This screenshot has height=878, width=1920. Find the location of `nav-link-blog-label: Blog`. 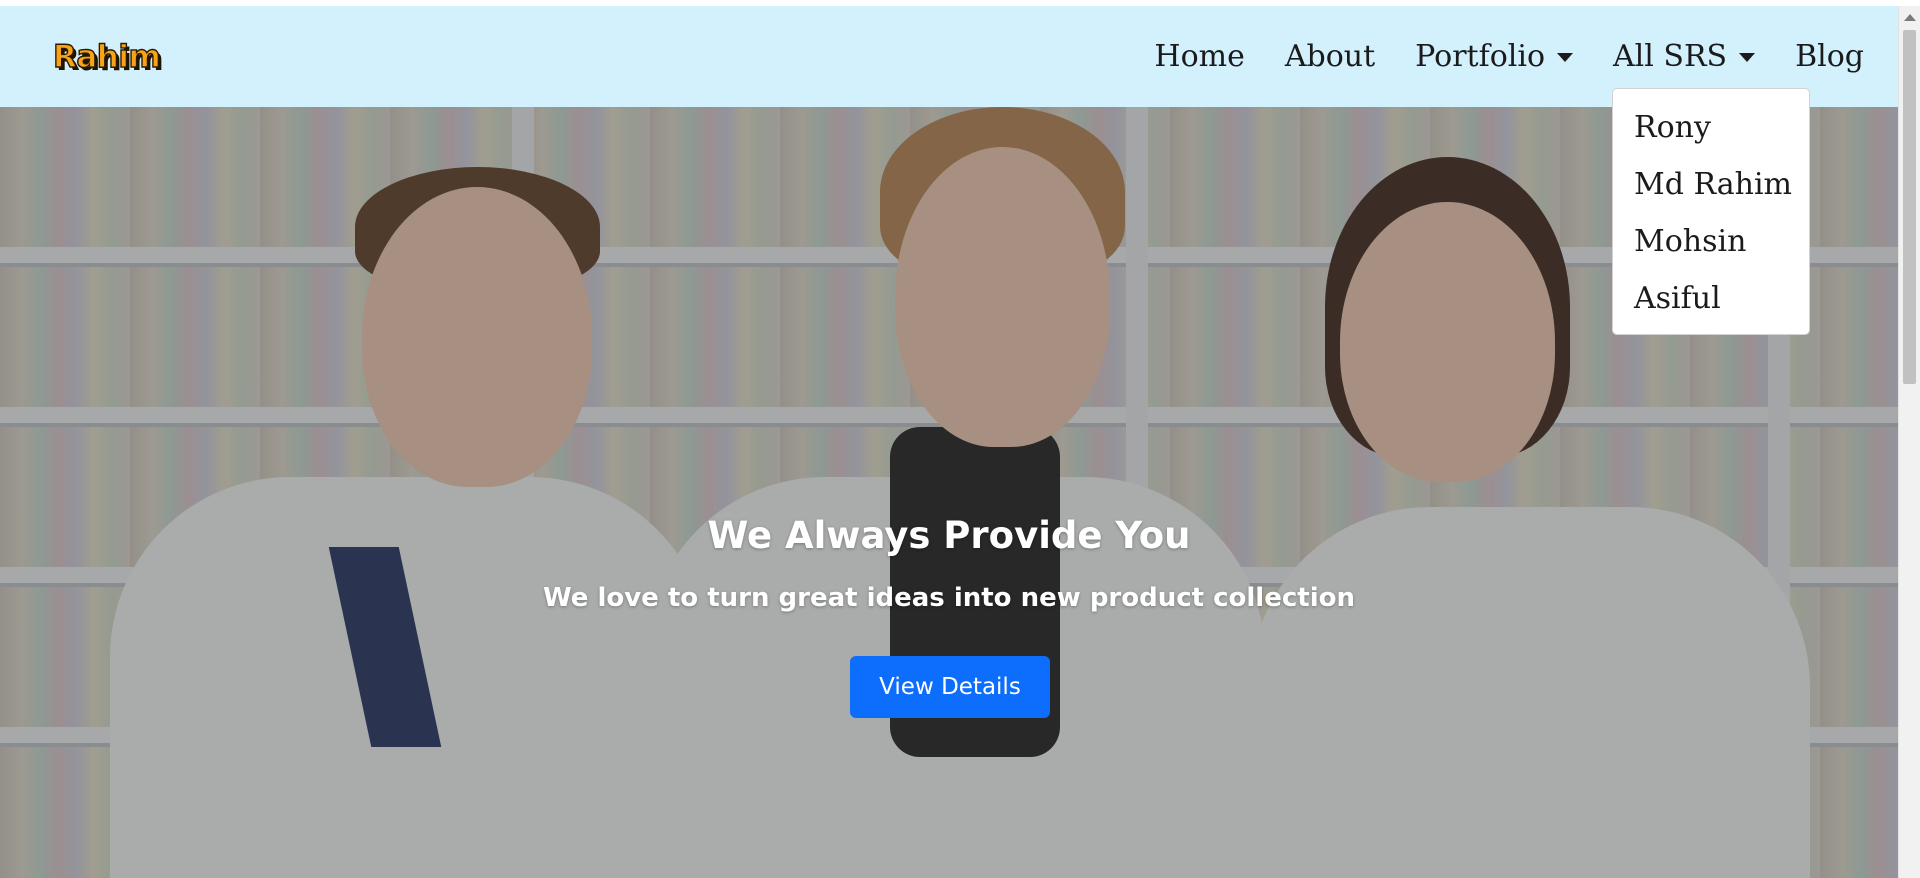

nav-link-blog-label: Blog is located at coordinates (1829, 56).